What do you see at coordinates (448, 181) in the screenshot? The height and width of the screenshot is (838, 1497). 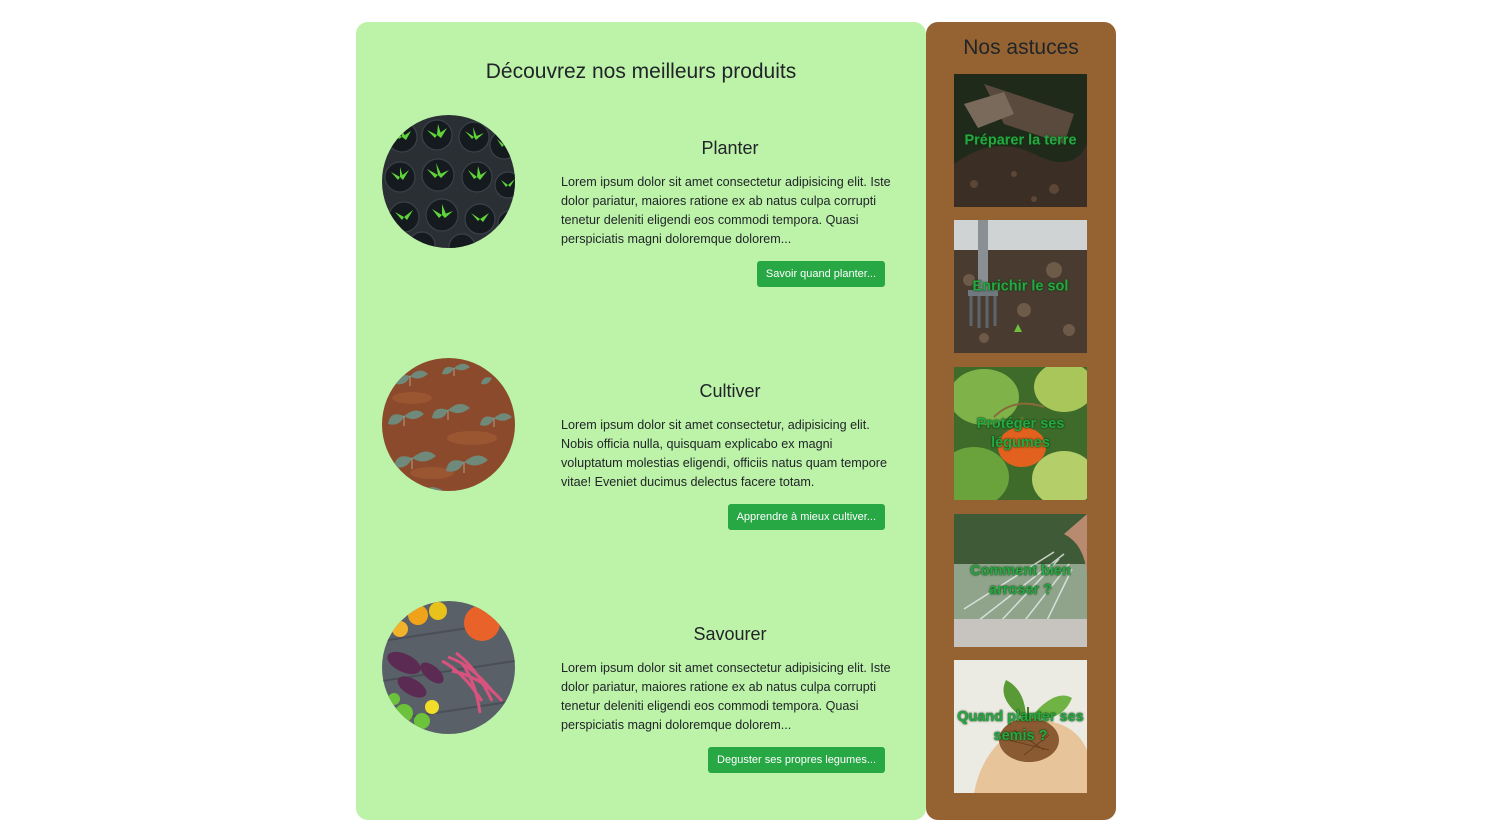 I see `seedlings-image` at bounding box center [448, 181].